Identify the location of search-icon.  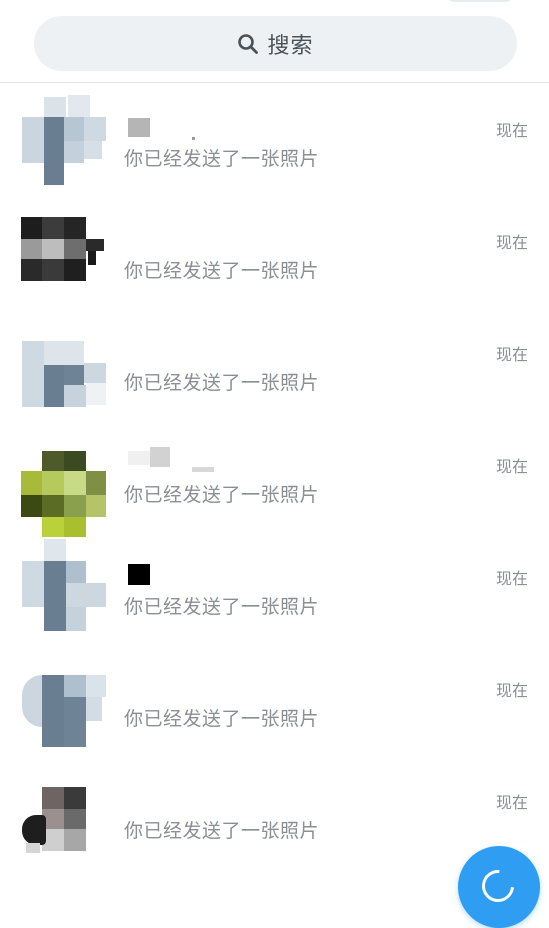
(248, 44).